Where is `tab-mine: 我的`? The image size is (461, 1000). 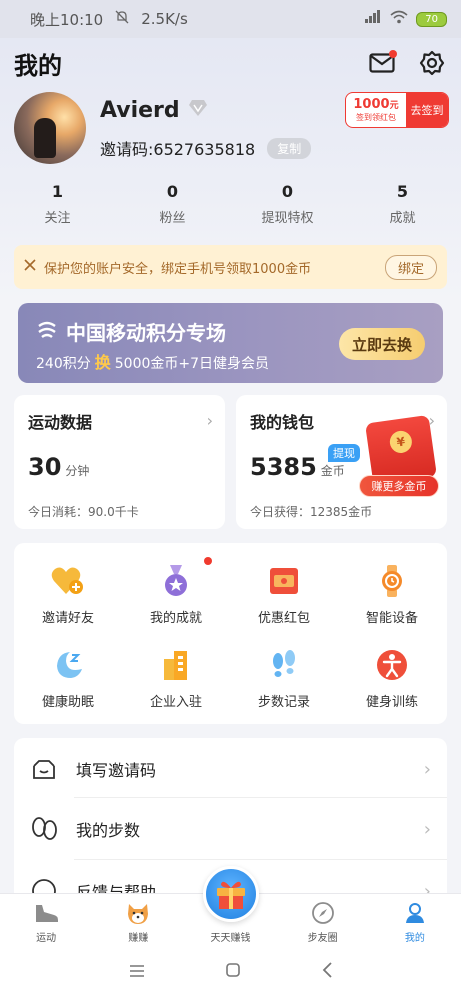
tab-mine: 我的 is located at coordinates (415, 919).